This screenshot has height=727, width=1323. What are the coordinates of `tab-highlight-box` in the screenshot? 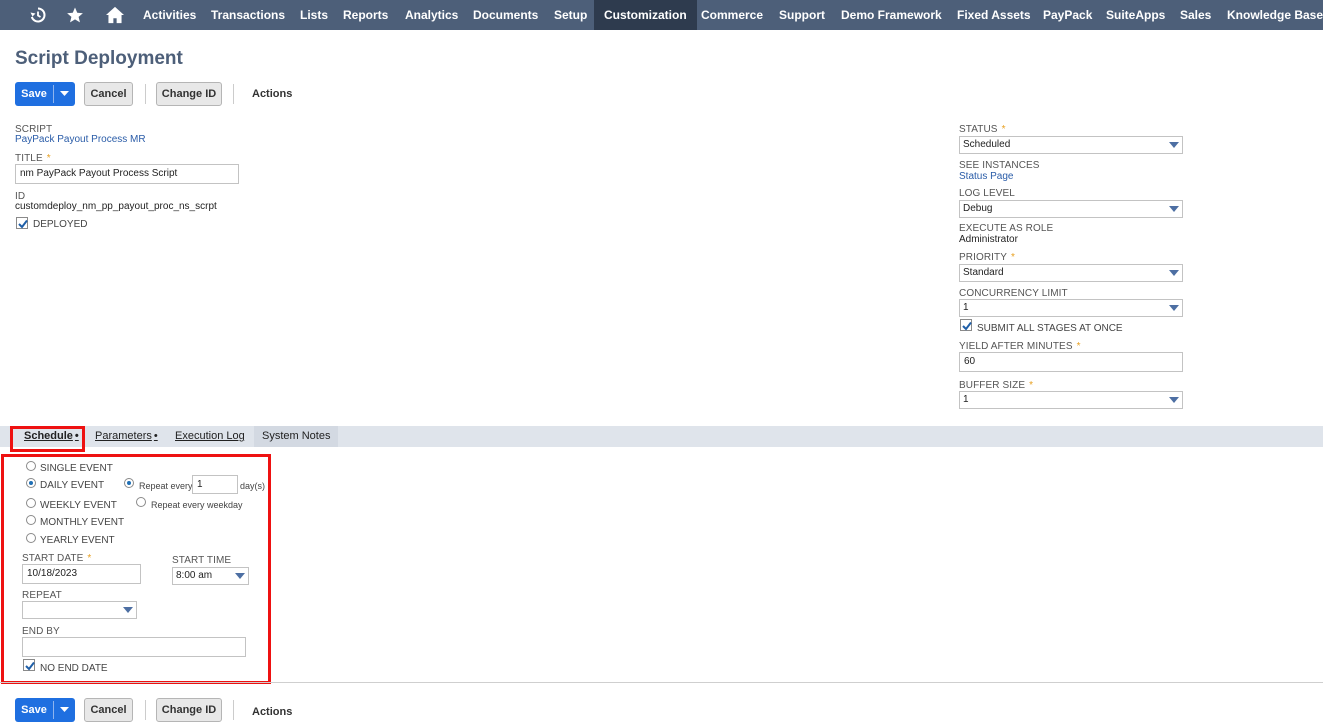 It's located at (47, 439).